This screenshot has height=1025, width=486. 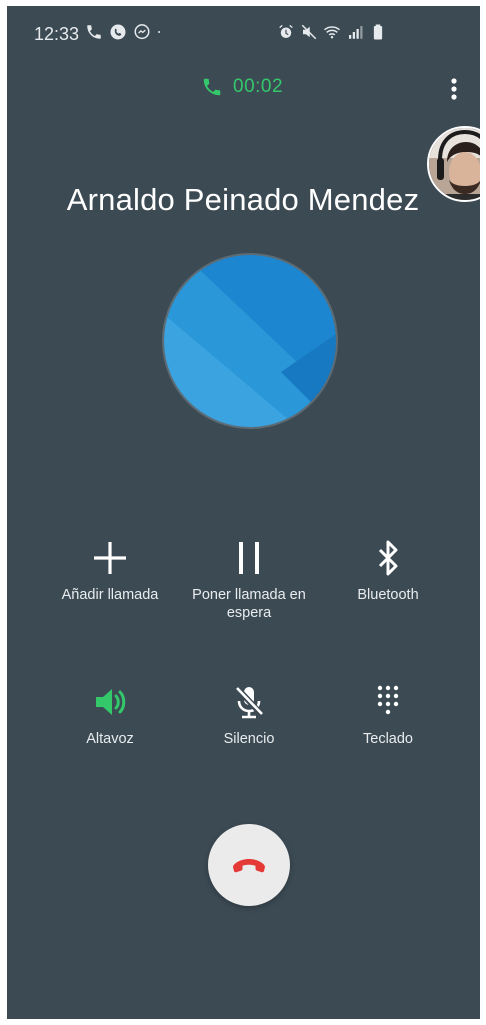 I want to click on add-call-button: Añadir llamada, so click(x=110, y=571).